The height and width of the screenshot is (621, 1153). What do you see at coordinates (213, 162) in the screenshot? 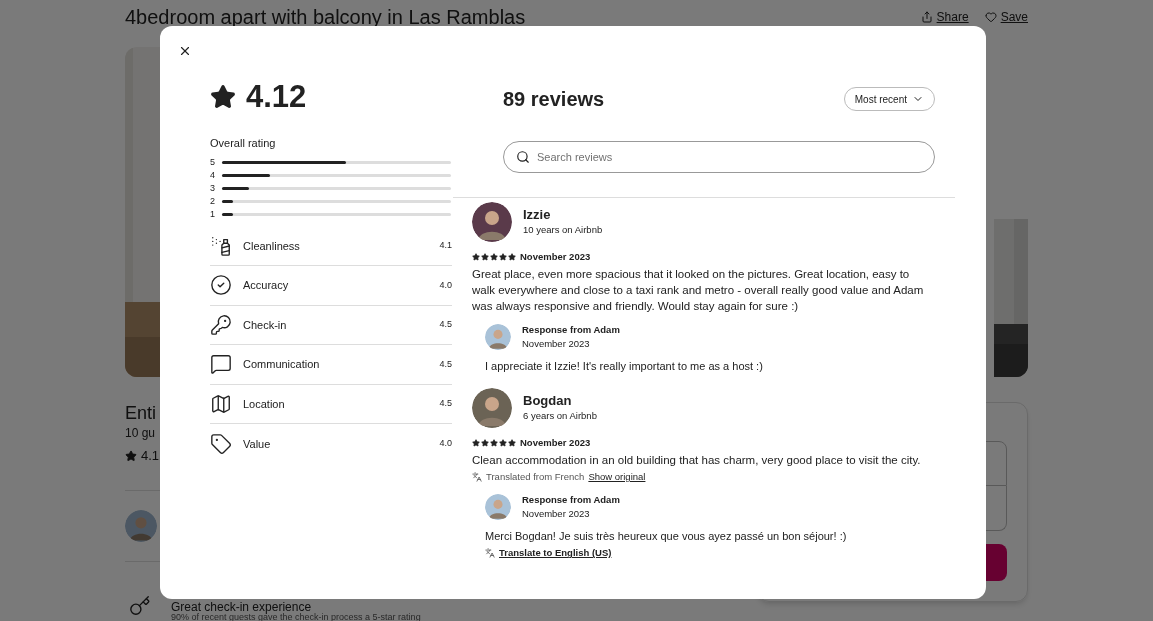
I see `star-level-label: 5` at bounding box center [213, 162].